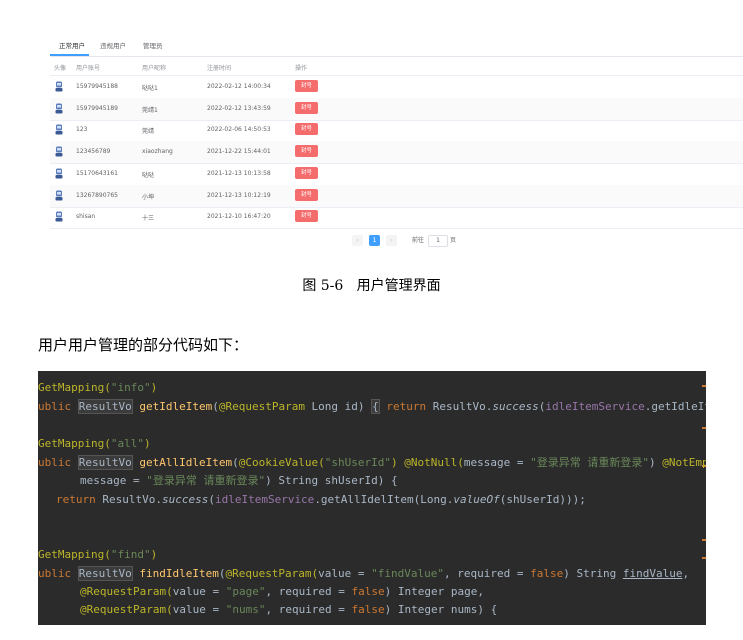 Image resolution: width=743 pixels, height=640 pixels. I want to click on user-account: 15979945188, so click(97, 86).